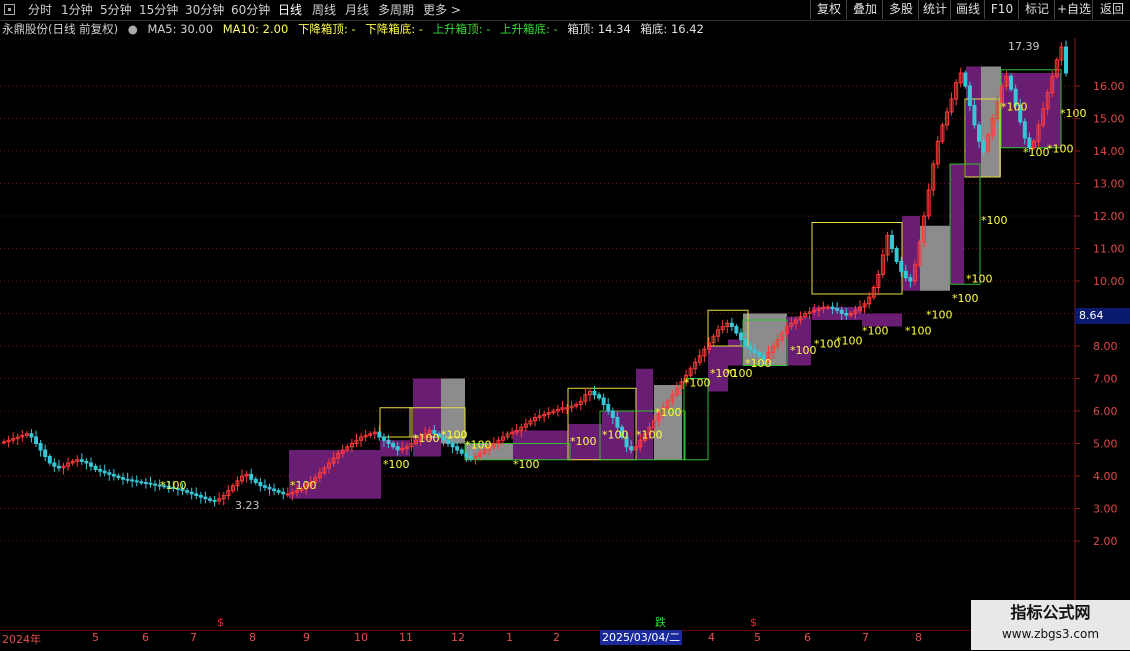  I want to click on stats-button: 统计, so click(934, 9).